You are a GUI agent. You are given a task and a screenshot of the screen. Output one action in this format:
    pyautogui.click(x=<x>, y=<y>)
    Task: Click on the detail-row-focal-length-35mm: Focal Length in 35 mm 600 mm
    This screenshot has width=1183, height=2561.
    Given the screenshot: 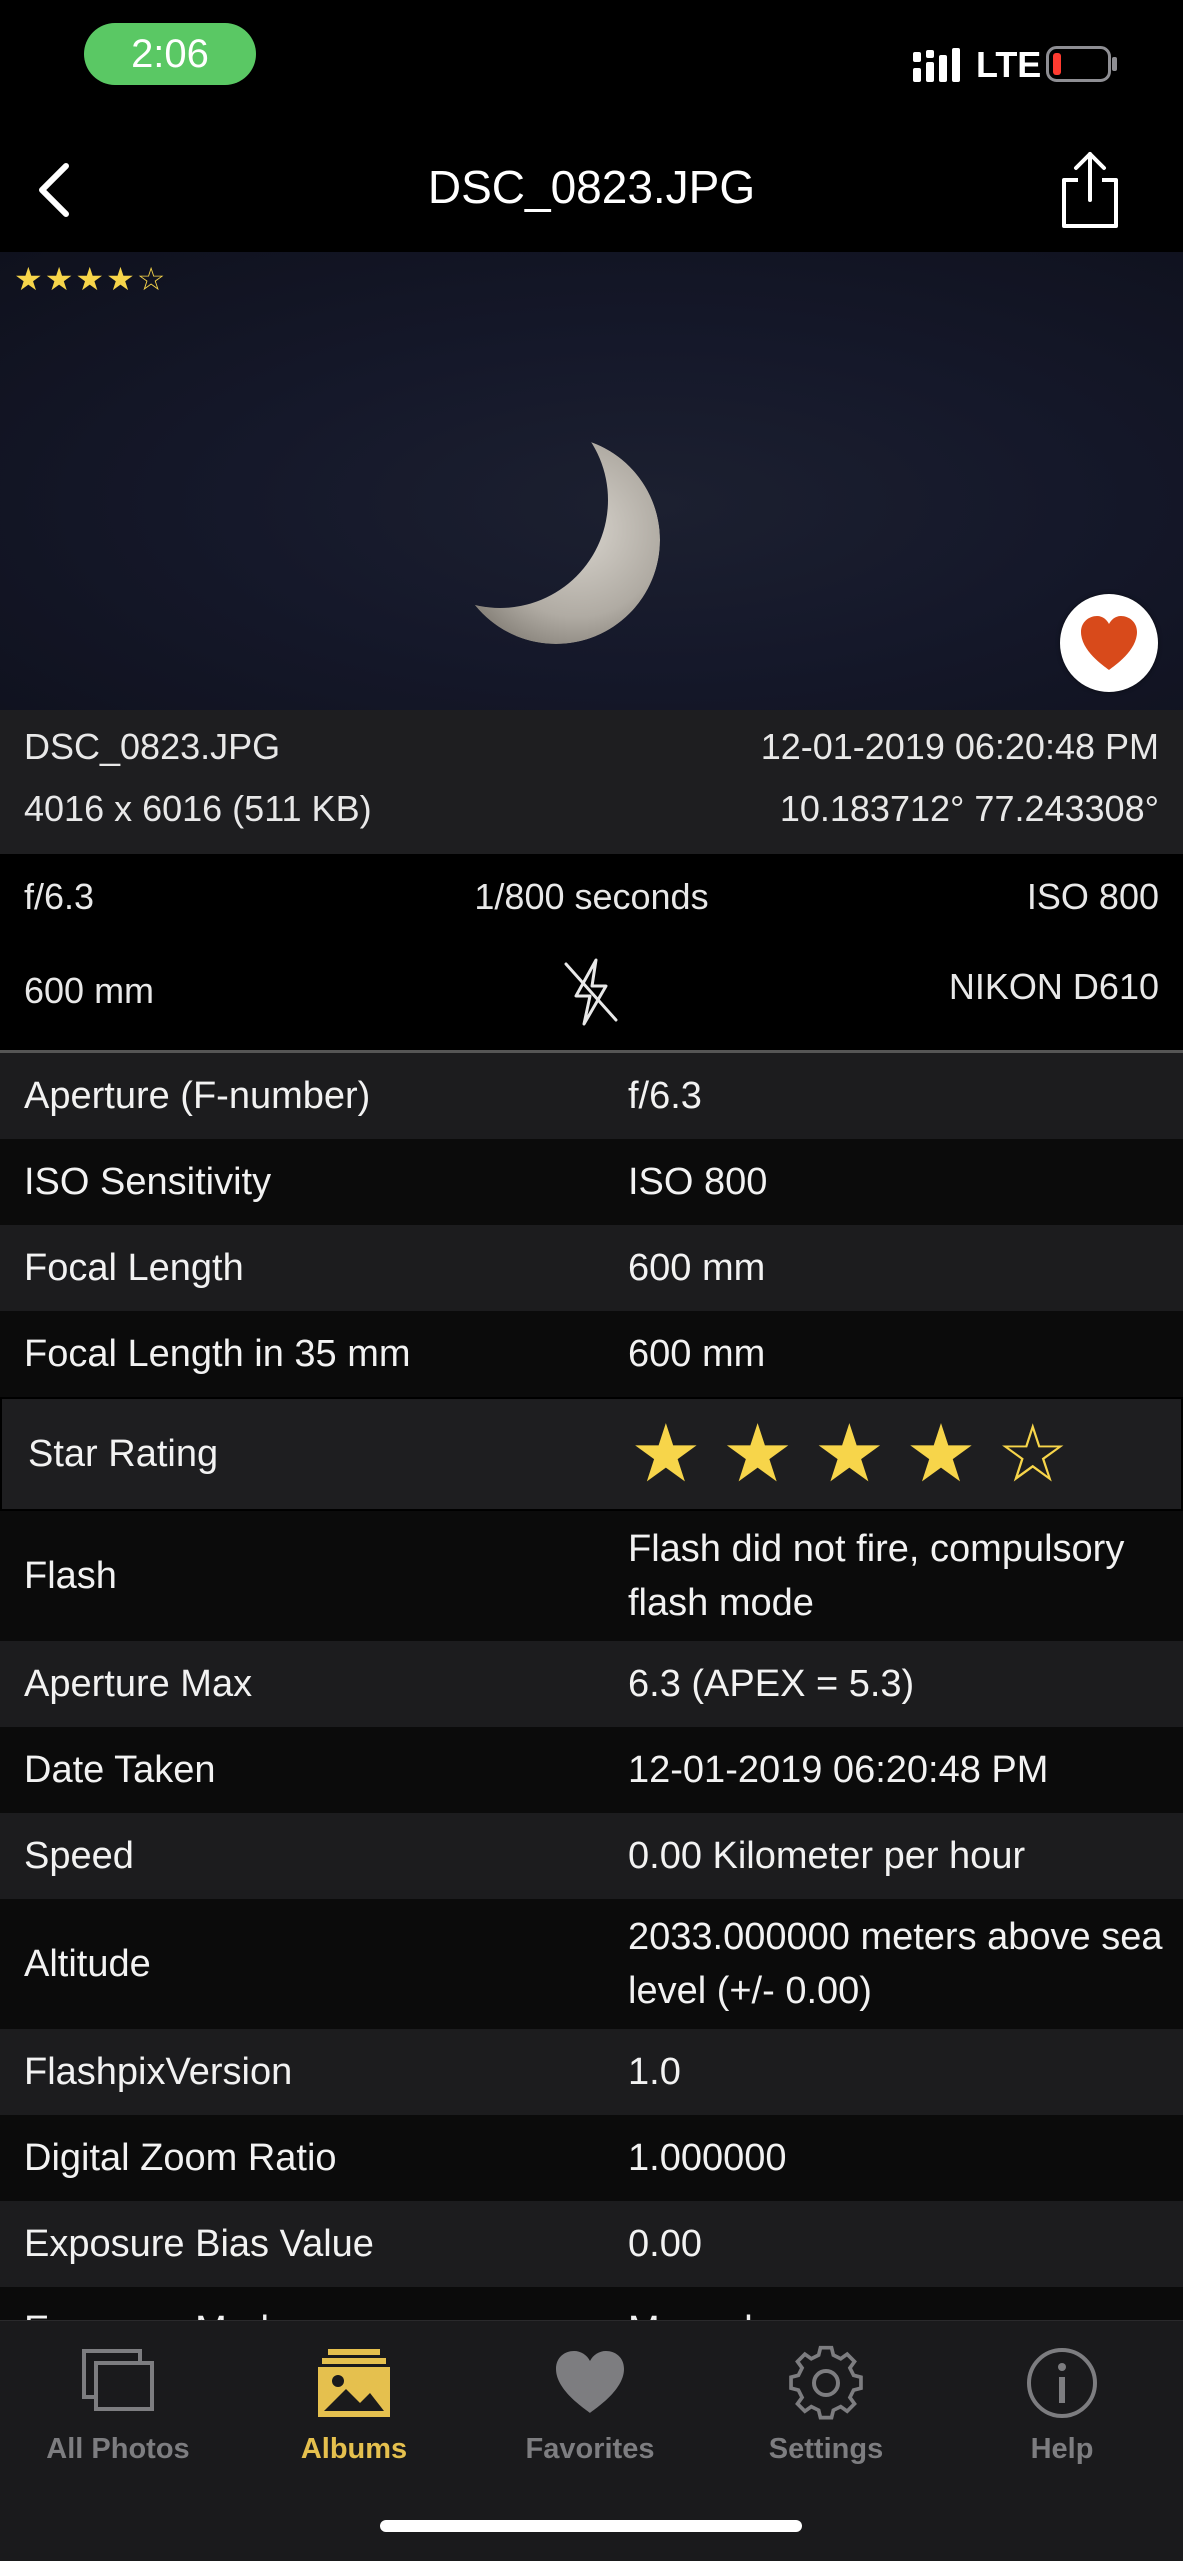 What is the action you would take?
    pyautogui.click(x=591, y=1354)
    